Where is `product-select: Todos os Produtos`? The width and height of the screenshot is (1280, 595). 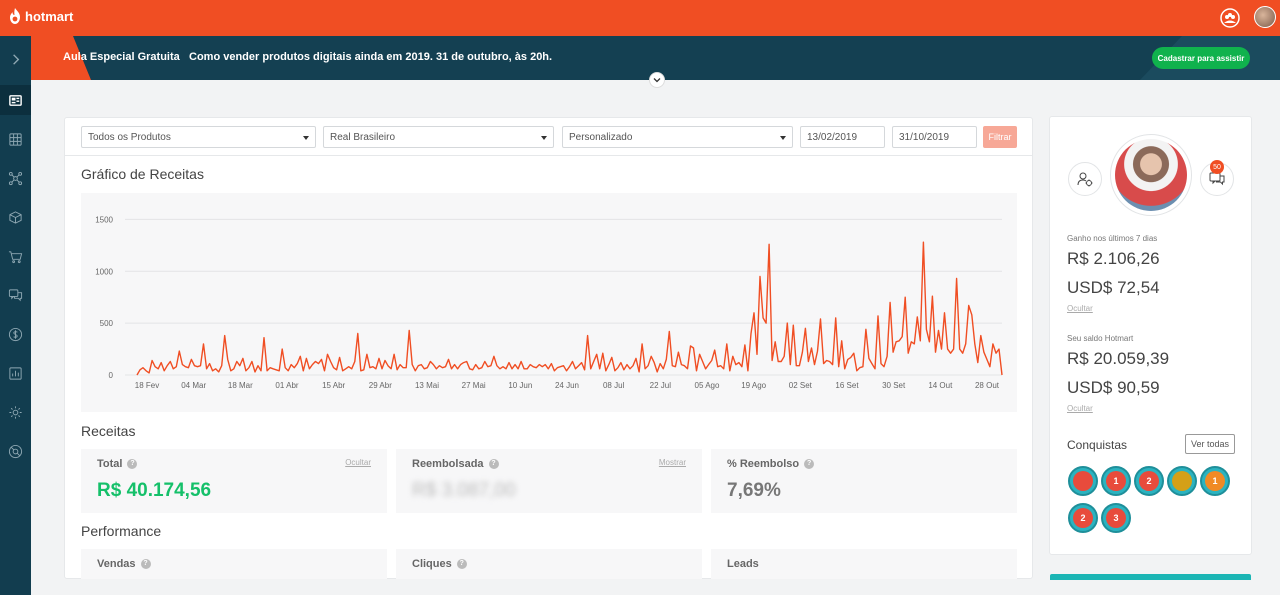 product-select: Todos os Produtos is located at coordinates (198, 137).